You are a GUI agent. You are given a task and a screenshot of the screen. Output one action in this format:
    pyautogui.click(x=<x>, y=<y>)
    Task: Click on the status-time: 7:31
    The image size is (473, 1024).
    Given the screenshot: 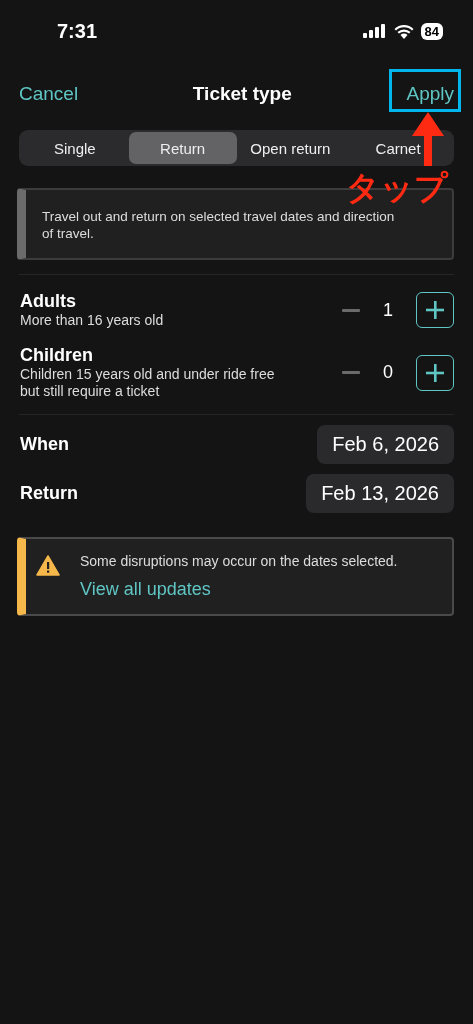 What is the action you would take?
    pyautogui.click(x=77, y=31)
    